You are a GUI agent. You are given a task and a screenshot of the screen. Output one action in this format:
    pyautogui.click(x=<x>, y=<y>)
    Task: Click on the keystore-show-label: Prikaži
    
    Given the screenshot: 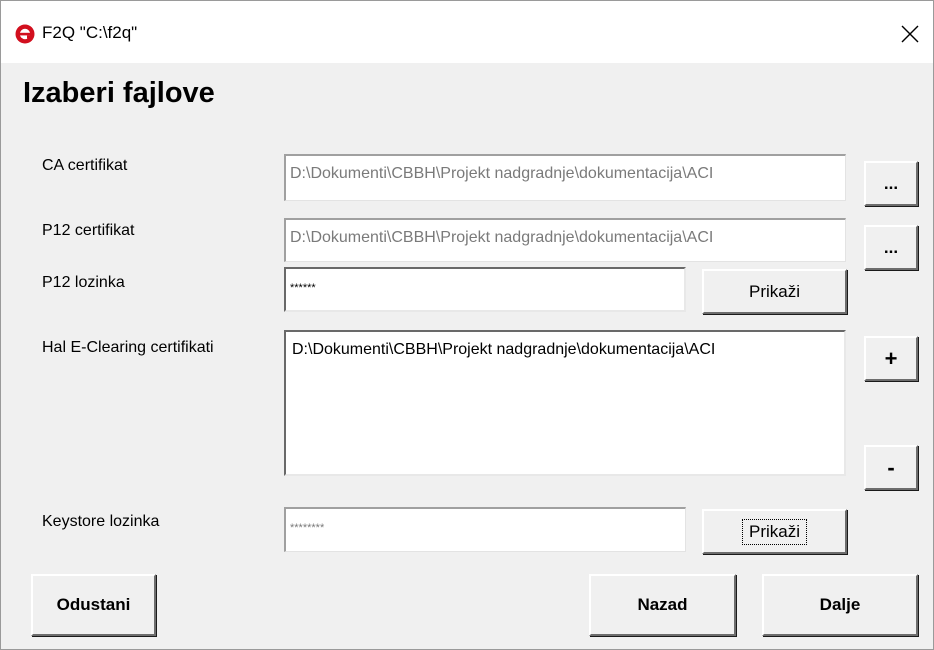 What is the action you would take?
    pyautogui.click(x=774, y=531)
    